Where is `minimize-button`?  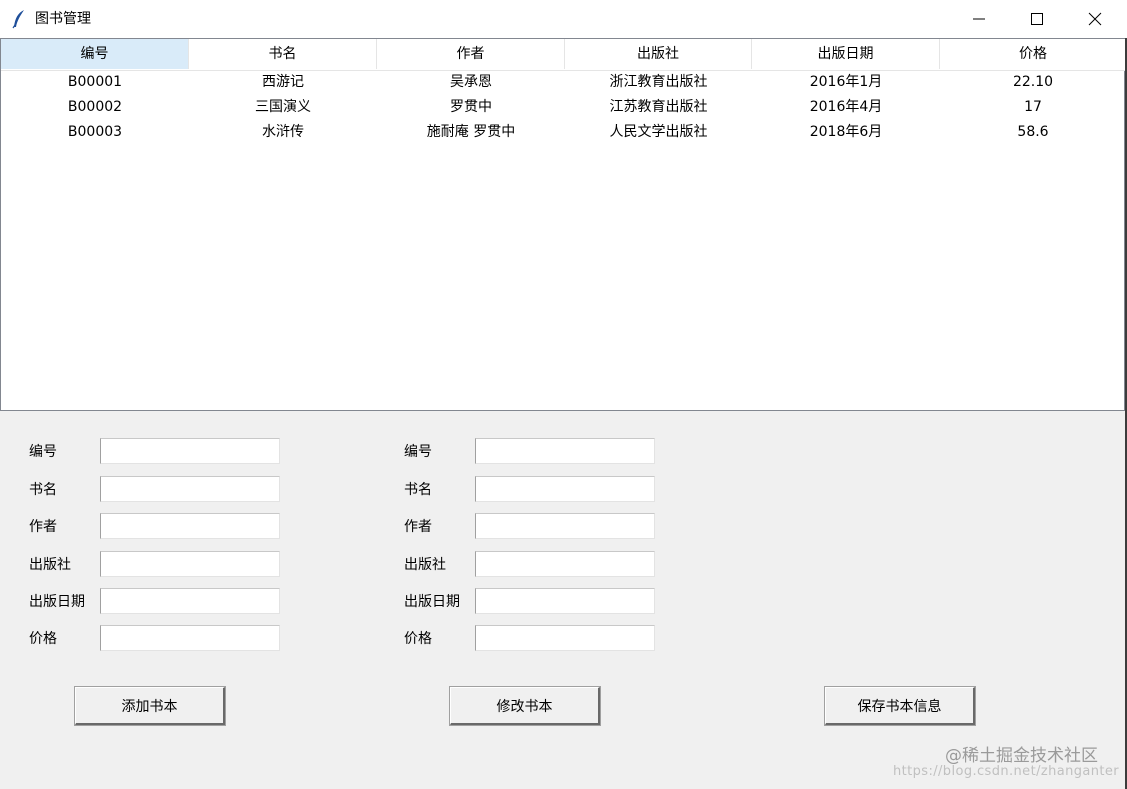
minimize-button is located at coordinates (979, 19).